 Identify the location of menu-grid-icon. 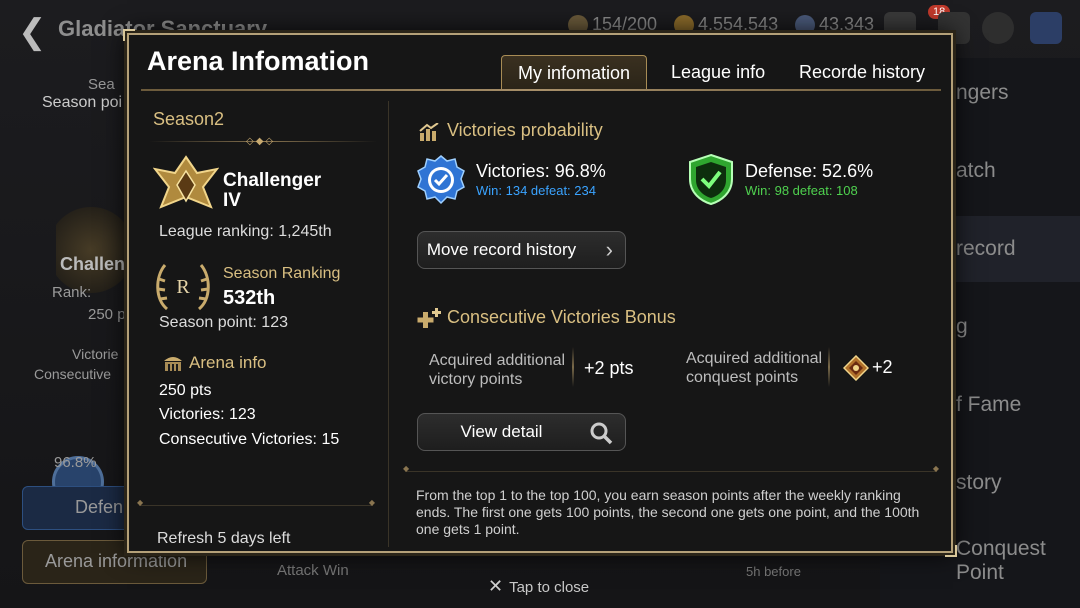
(1046, 28).